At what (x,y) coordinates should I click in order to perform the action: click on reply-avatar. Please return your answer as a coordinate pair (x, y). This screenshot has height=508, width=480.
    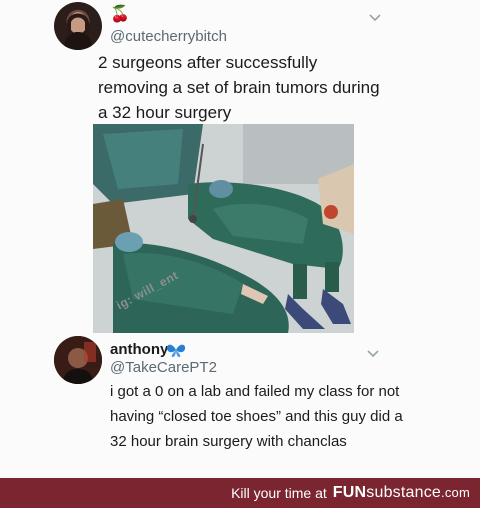
    Looking at the image, I should click on (78, 360).